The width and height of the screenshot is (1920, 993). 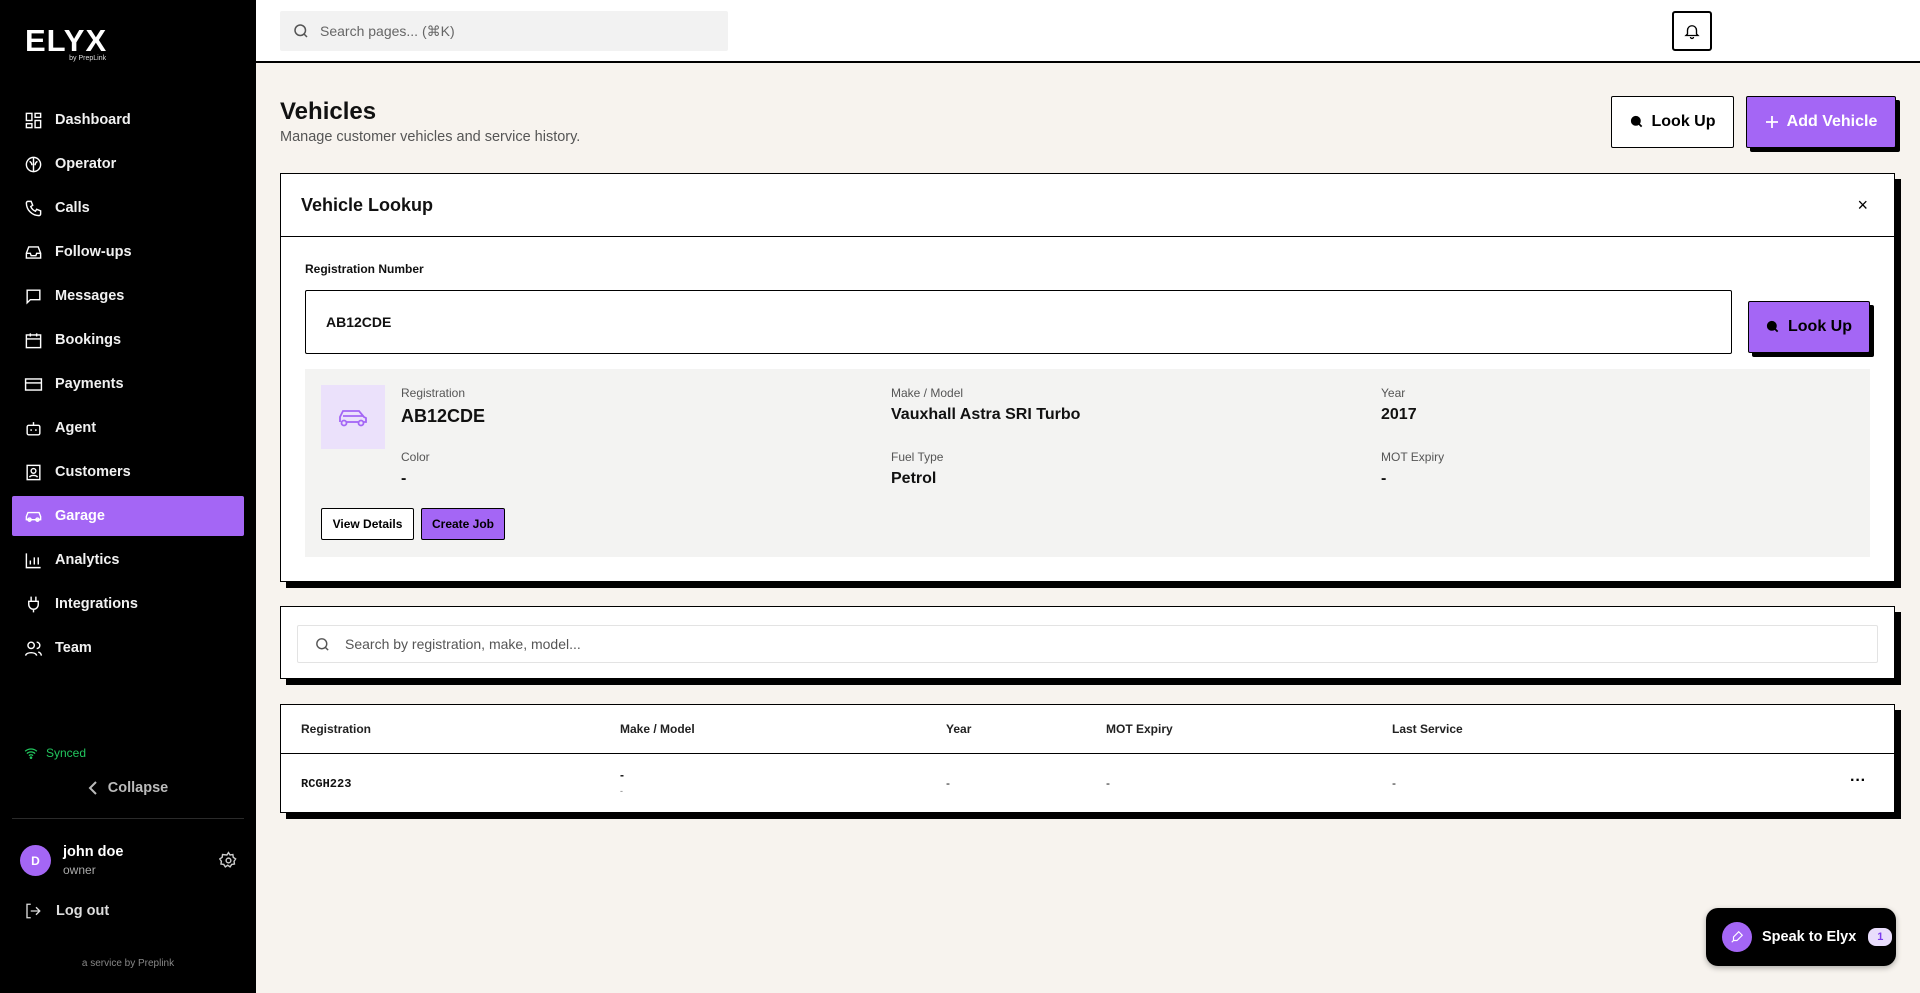 I want to click on fuel-type-field-label: Fuel Type, so click(x=917, y=457).